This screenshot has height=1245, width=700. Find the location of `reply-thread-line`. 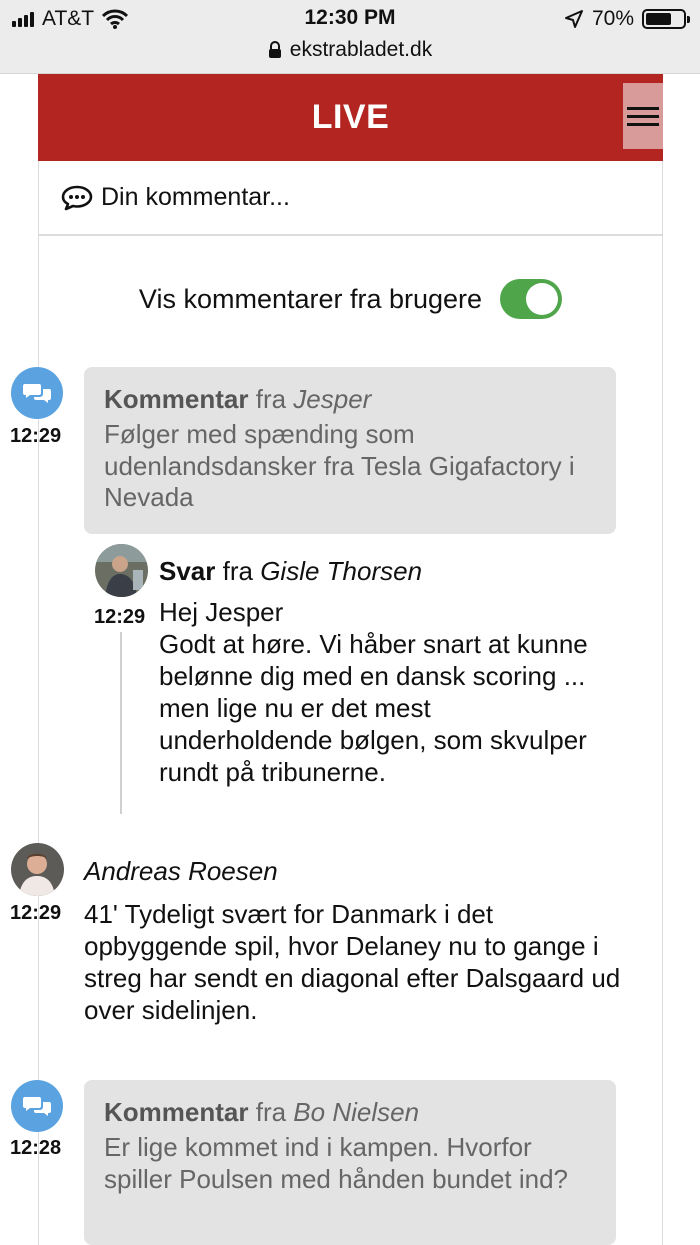

reply-thread-line is located at coordinates (121, 723).